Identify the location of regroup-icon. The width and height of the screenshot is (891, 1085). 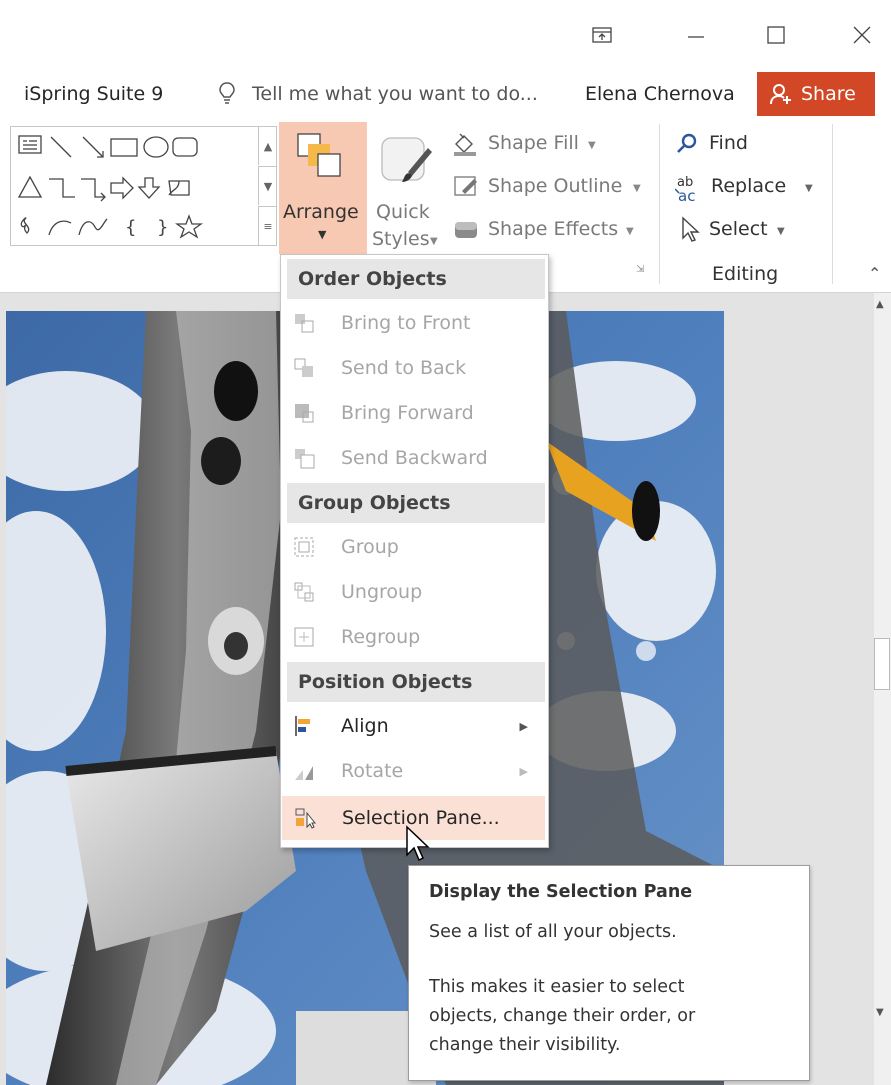
(304, 637).